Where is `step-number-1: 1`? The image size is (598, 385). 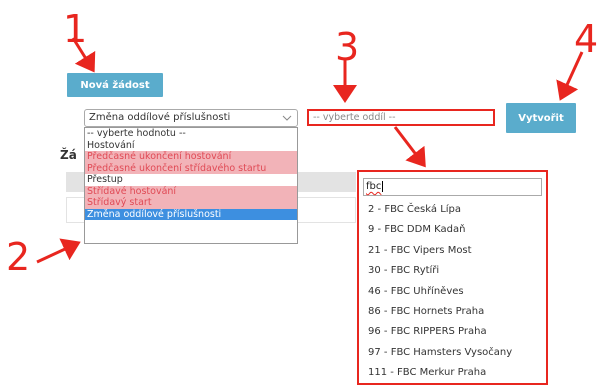 step-number-1: 1 is located at coordinates (75, 29).